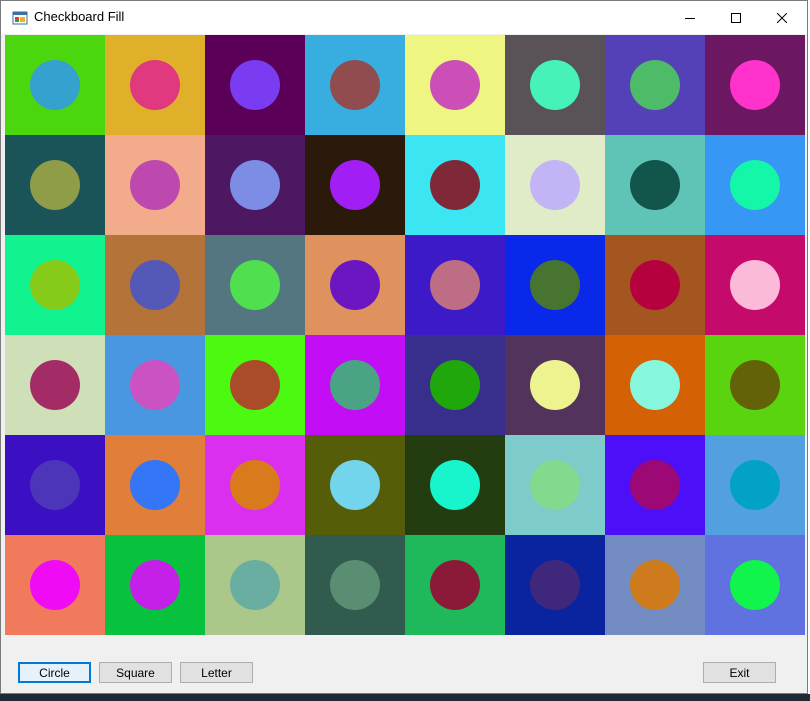 This screenshot has width=810, height=701. I want to click on minimize-icon, so click(690, 18).